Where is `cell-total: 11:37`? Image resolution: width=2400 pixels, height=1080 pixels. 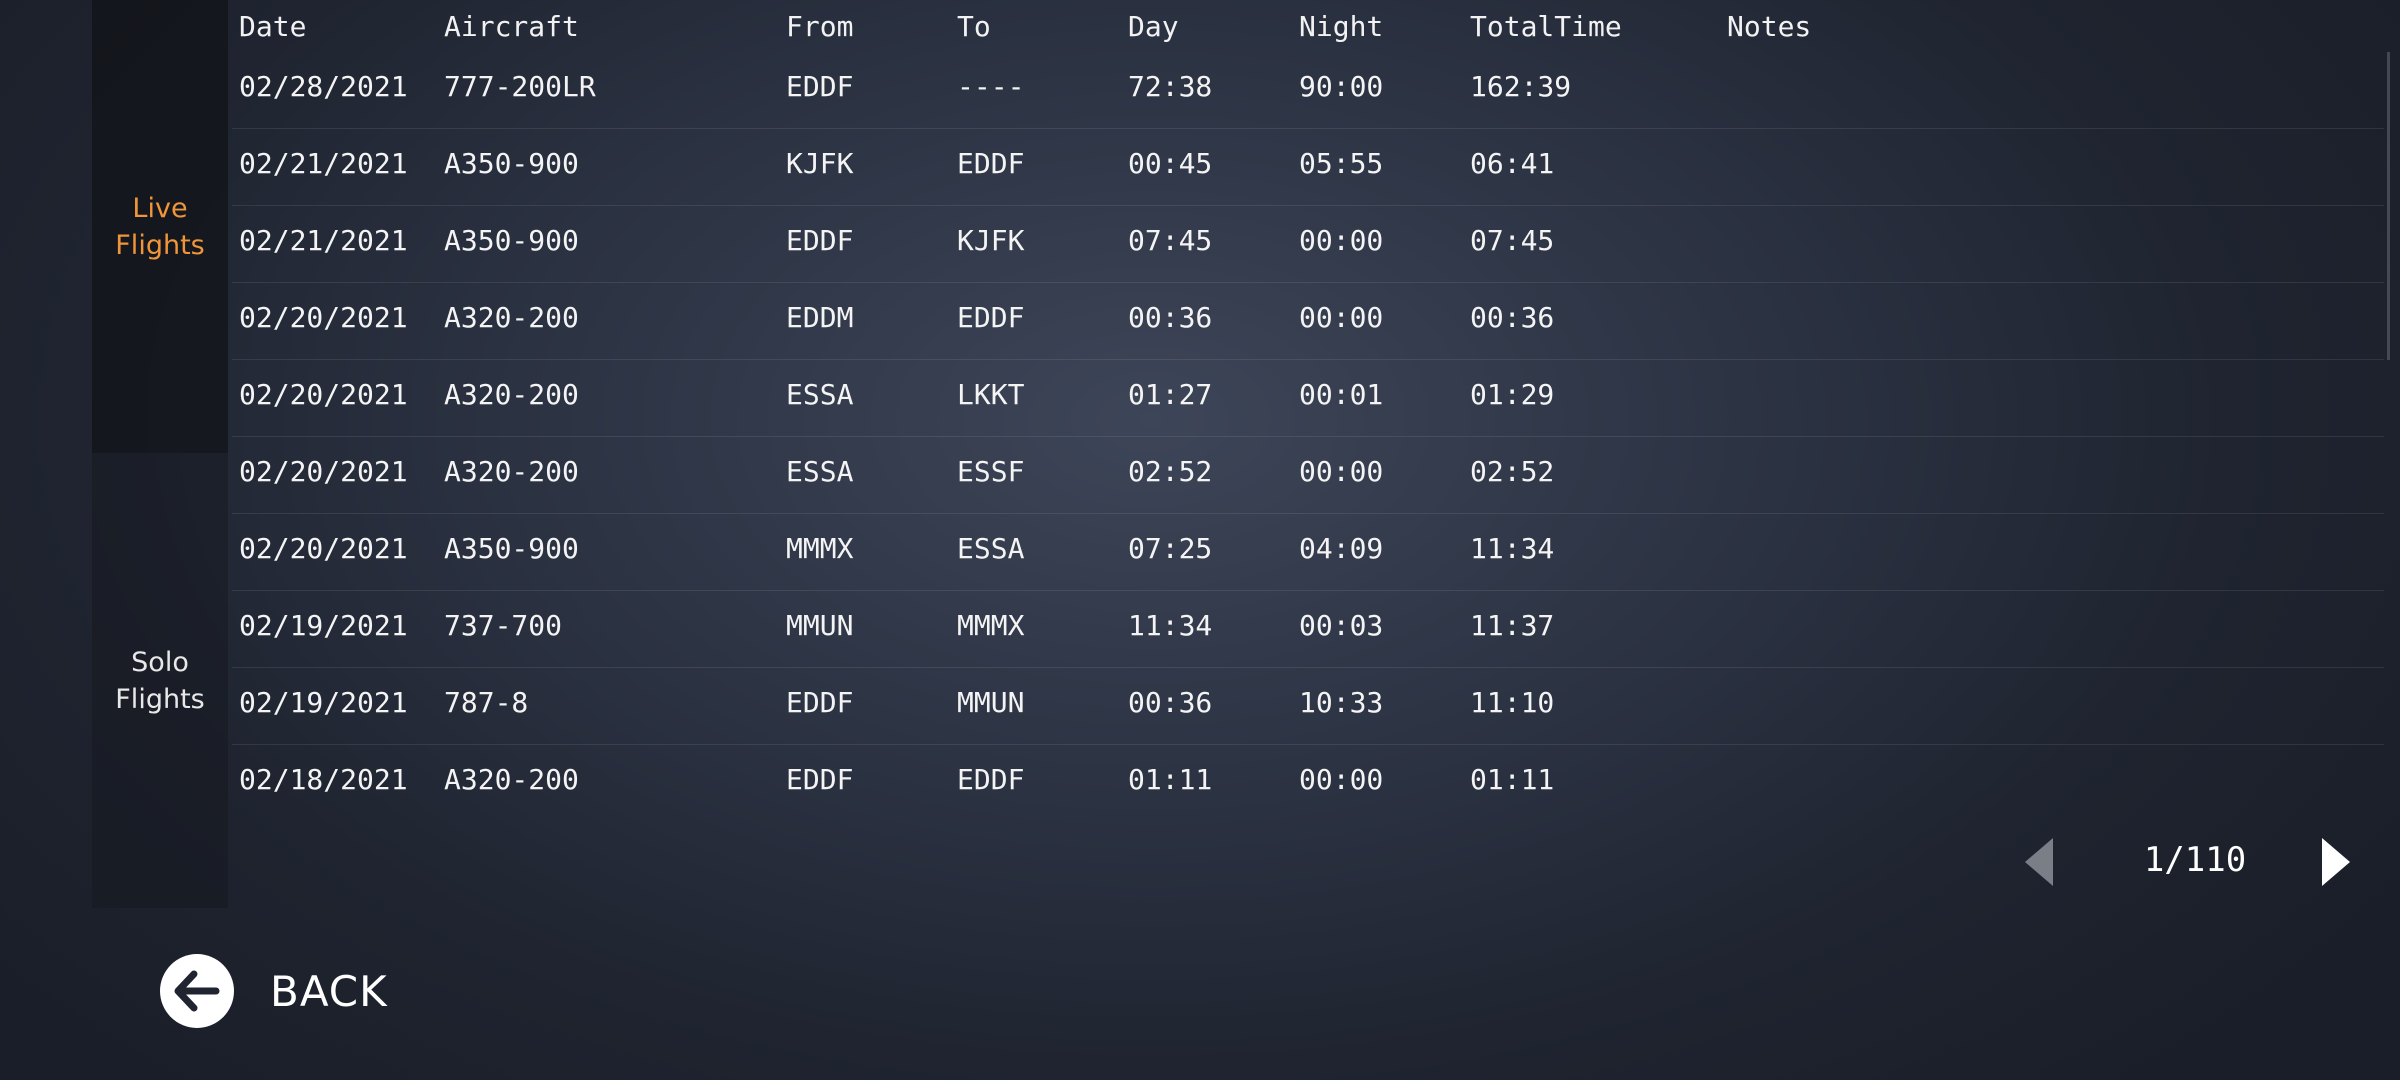 cell-total: 11:37 is located at coordinates (1512, 625).